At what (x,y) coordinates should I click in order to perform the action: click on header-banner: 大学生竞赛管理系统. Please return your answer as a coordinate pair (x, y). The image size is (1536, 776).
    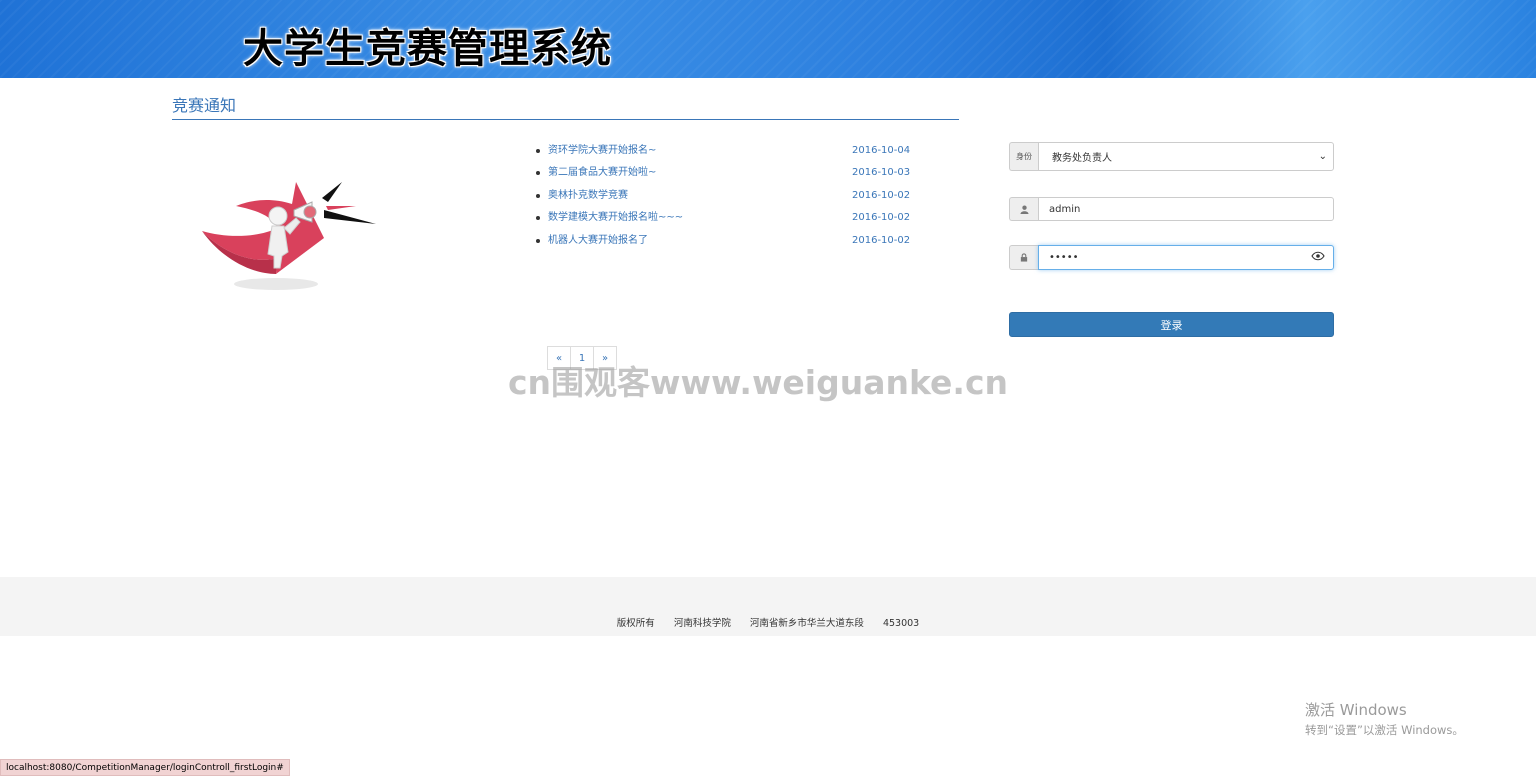
    Looking at the image, I should click on (768, 39).